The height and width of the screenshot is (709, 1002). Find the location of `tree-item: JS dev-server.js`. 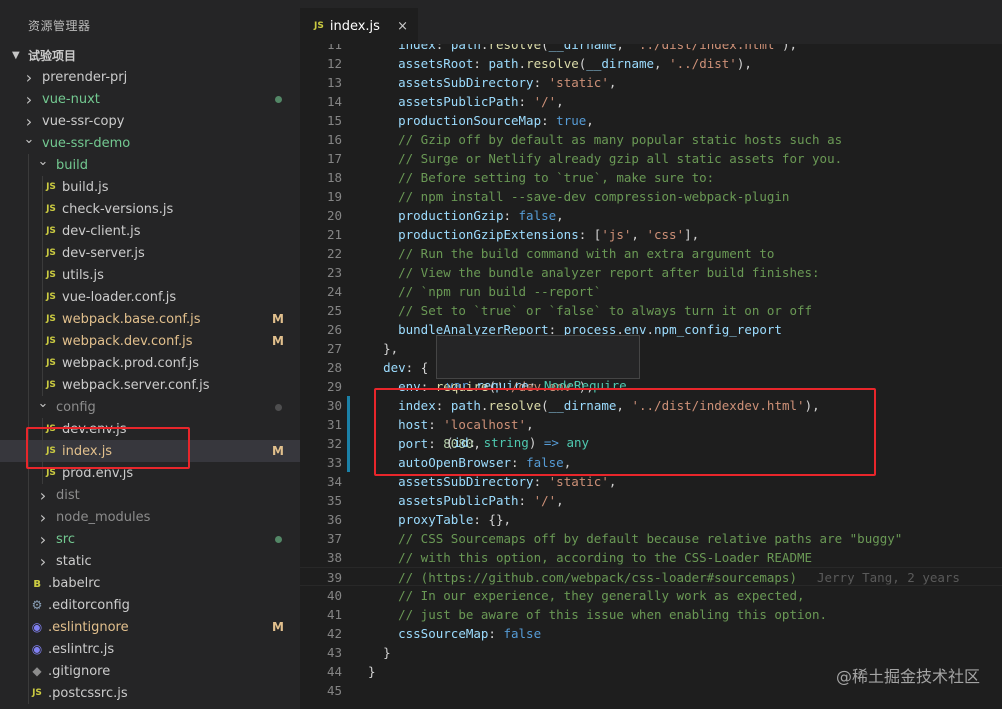

tree-item: JS dev-server.js is located at coordinates (150, 253).